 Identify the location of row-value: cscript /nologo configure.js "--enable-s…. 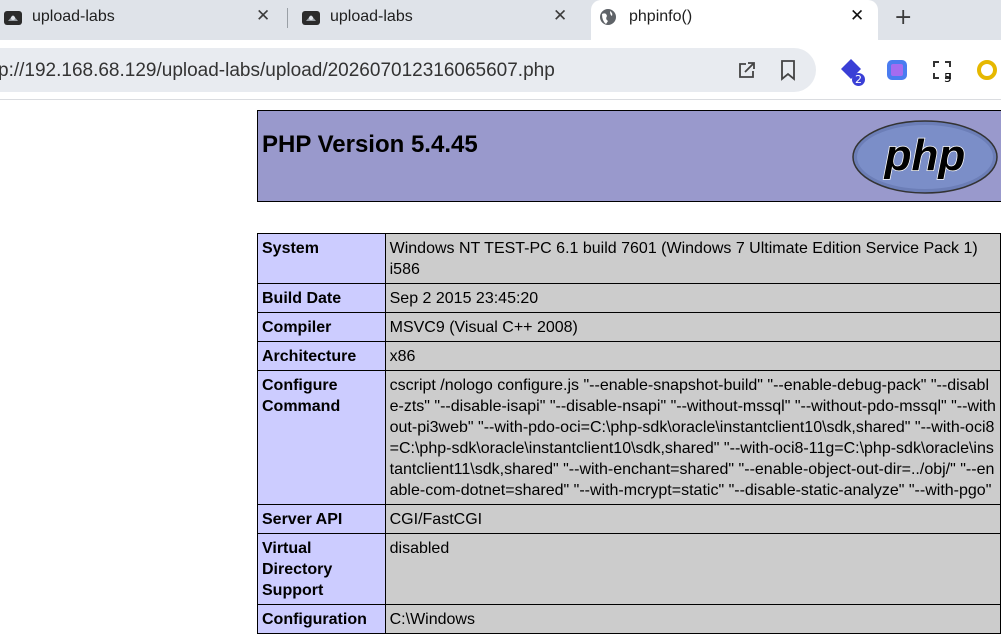
(692, 437).